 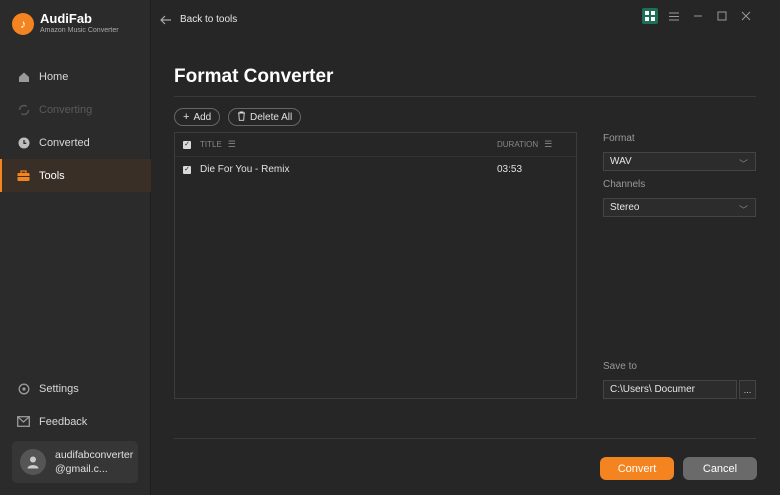 I want to click on sync-icon, so click(x=23, y=109).